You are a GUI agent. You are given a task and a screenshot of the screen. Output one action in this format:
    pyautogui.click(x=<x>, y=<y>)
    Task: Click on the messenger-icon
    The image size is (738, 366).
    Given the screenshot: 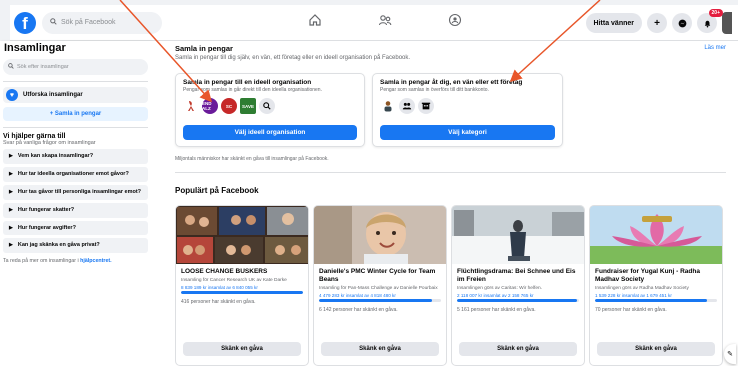 What is the action you would take?
    pyautogui.click(x=682, y=23)
    